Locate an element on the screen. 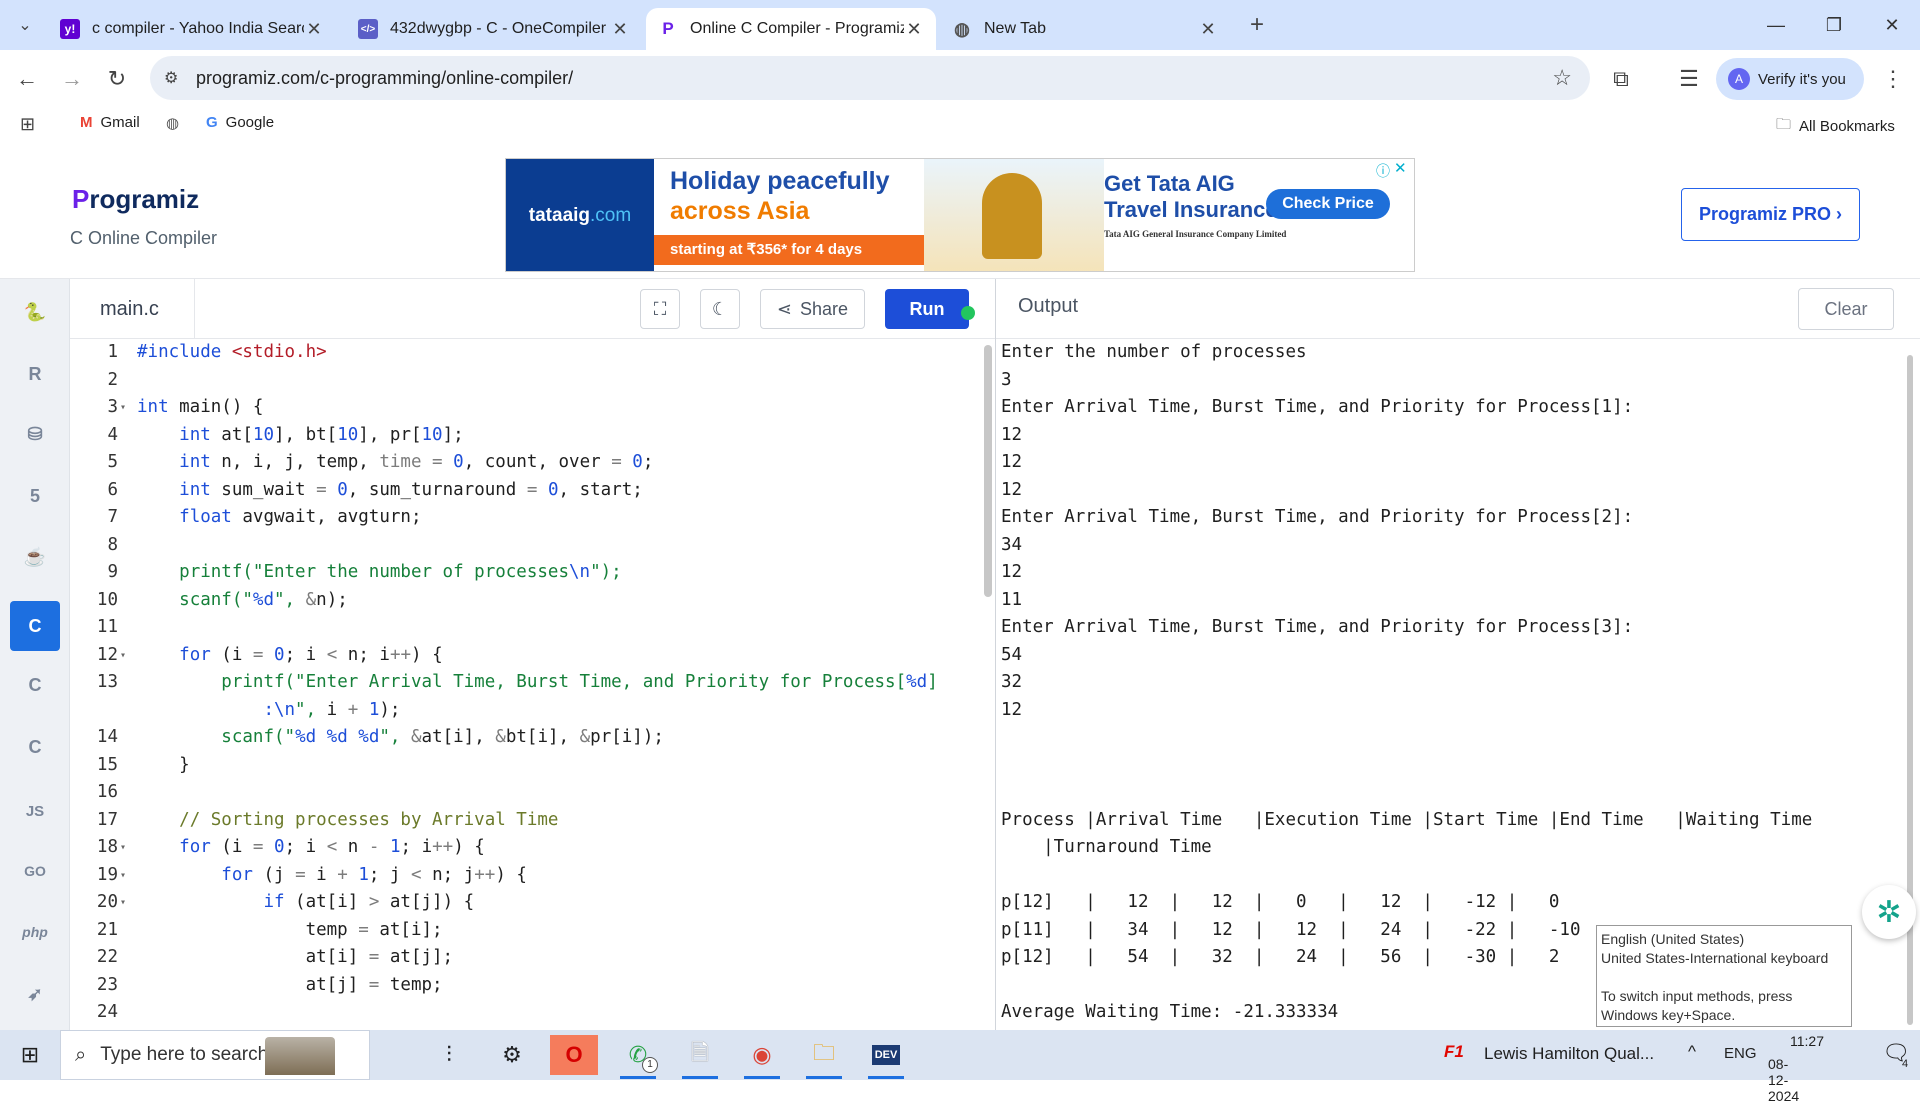 The height and width of the screenshot is (1104, 1920). media-controls-icon: ☰ is located at coordinates (1689, 79).